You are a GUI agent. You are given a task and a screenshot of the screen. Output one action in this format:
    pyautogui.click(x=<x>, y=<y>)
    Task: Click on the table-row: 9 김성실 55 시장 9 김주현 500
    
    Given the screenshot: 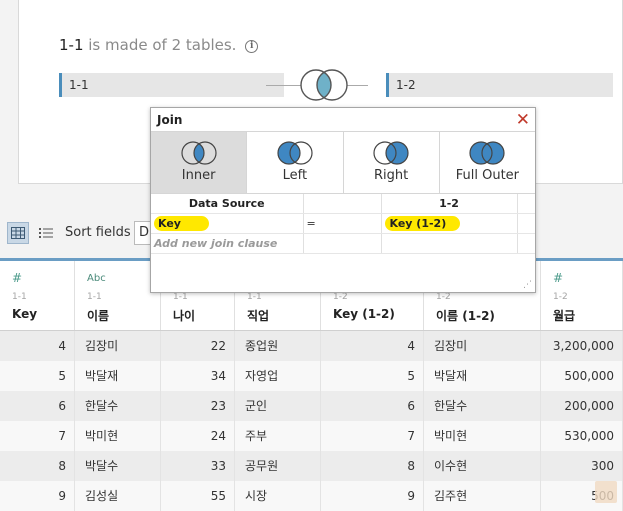 What is the action you would take?
    pyautogui.click(x=311, y=496)
    